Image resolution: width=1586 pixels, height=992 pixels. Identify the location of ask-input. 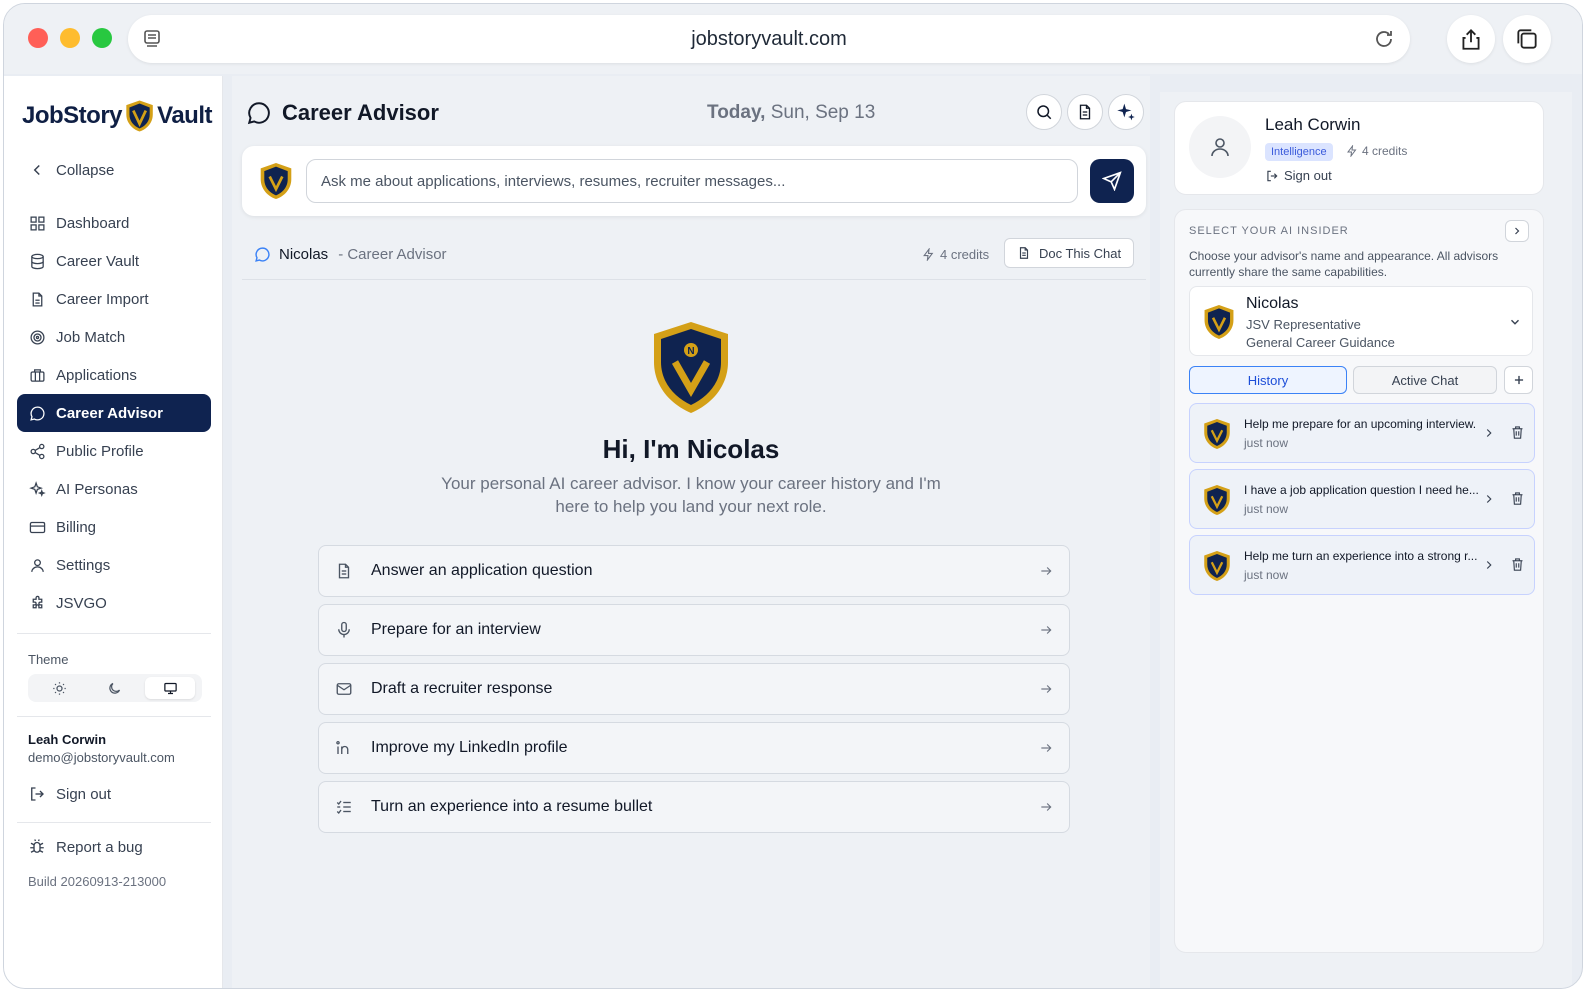
(692, 181).